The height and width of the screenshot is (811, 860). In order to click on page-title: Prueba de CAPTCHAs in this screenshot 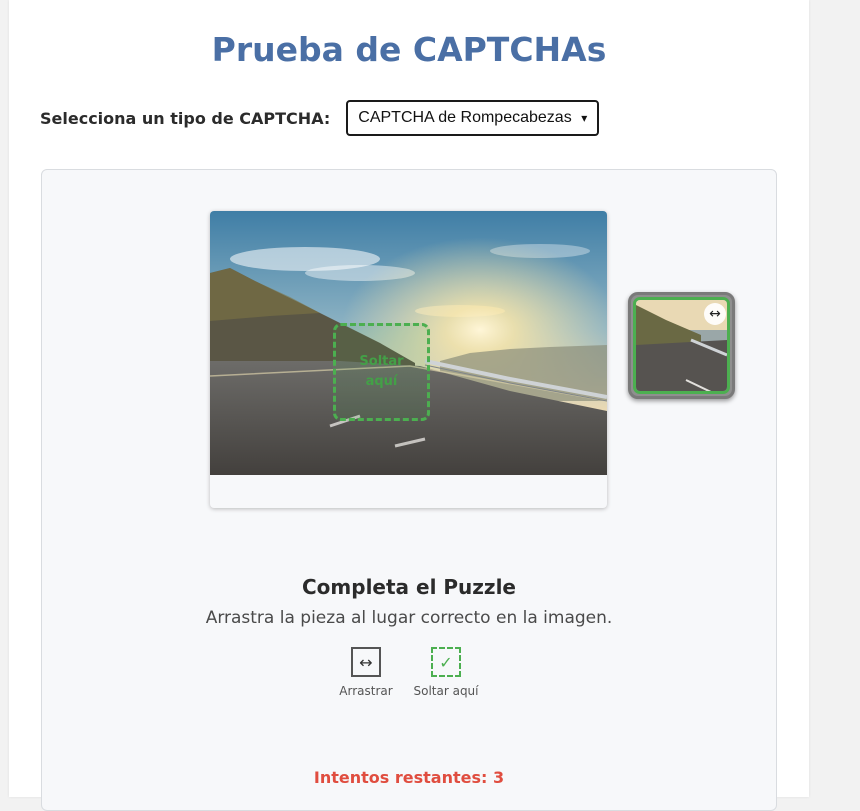, I will do `click(409, 49)`.